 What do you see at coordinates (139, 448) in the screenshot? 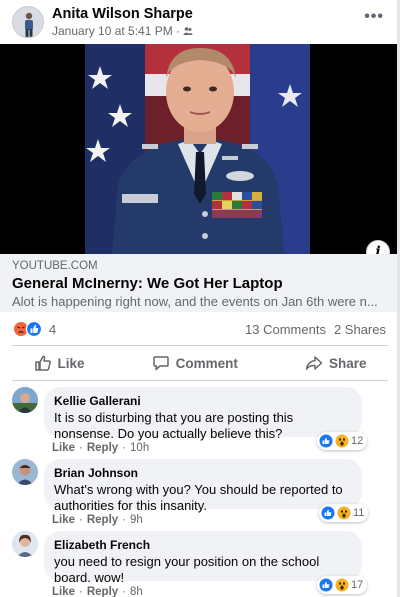
I see `comment-time: 10h` at bounding box center [139, 448].